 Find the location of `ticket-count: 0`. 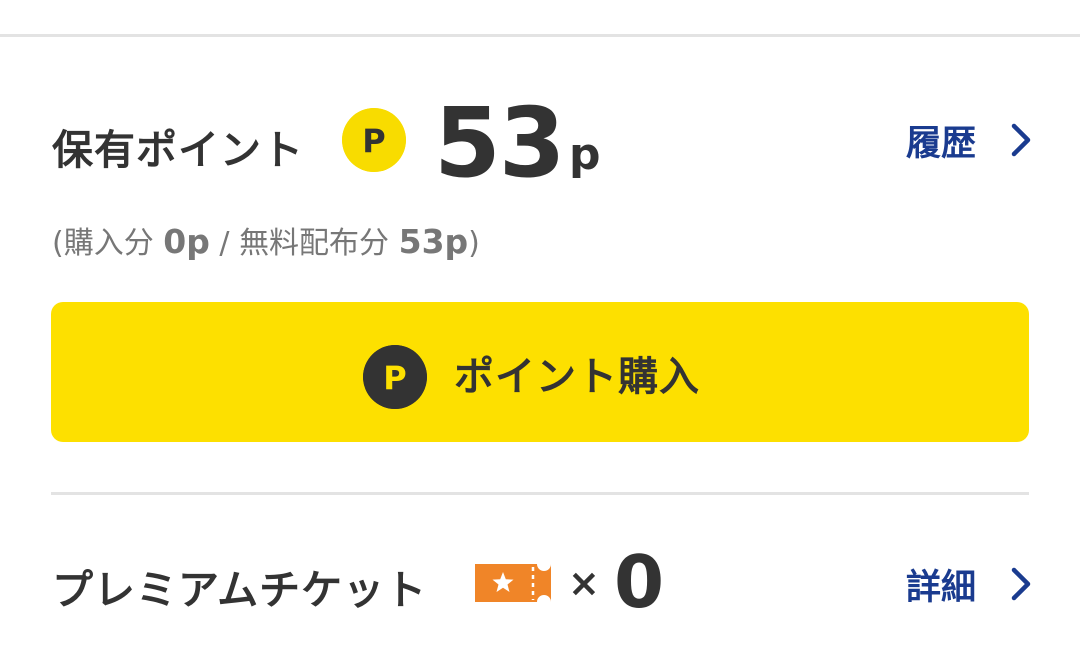

ticket-count: 0 is located at coordinates (639, 582).